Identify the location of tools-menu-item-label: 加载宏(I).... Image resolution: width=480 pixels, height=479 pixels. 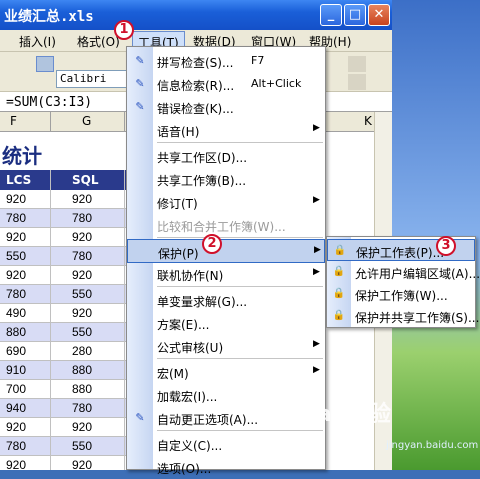
(187, 397).